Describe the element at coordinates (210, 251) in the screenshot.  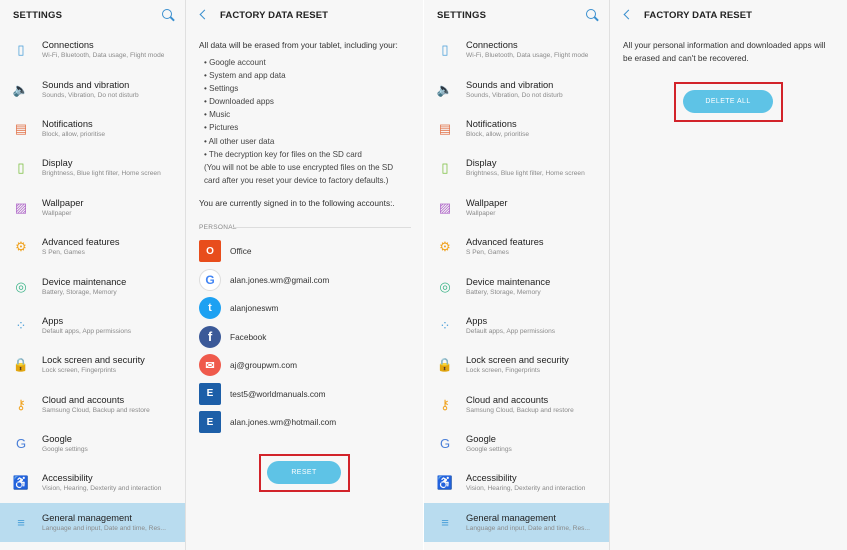
I see `office-logo-icon: O` at that location.